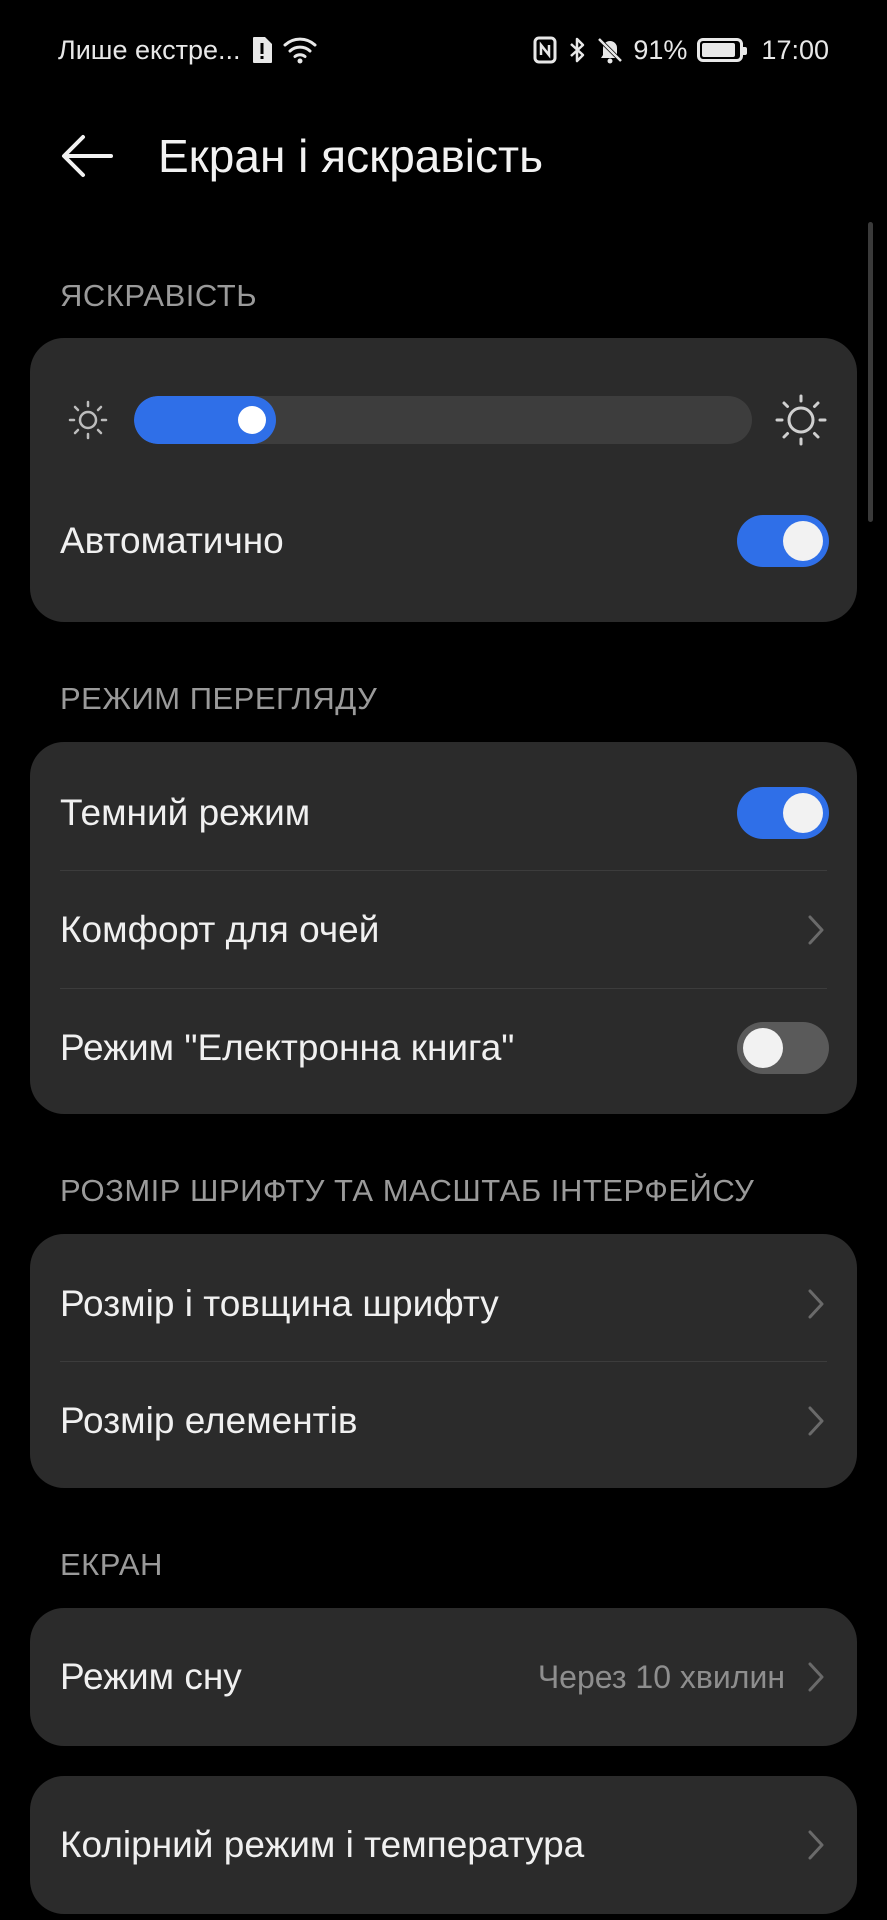 The image size is (887, 1920). I want to click on eye-comfort-label: Комфорт для очей, so click(220, 929).